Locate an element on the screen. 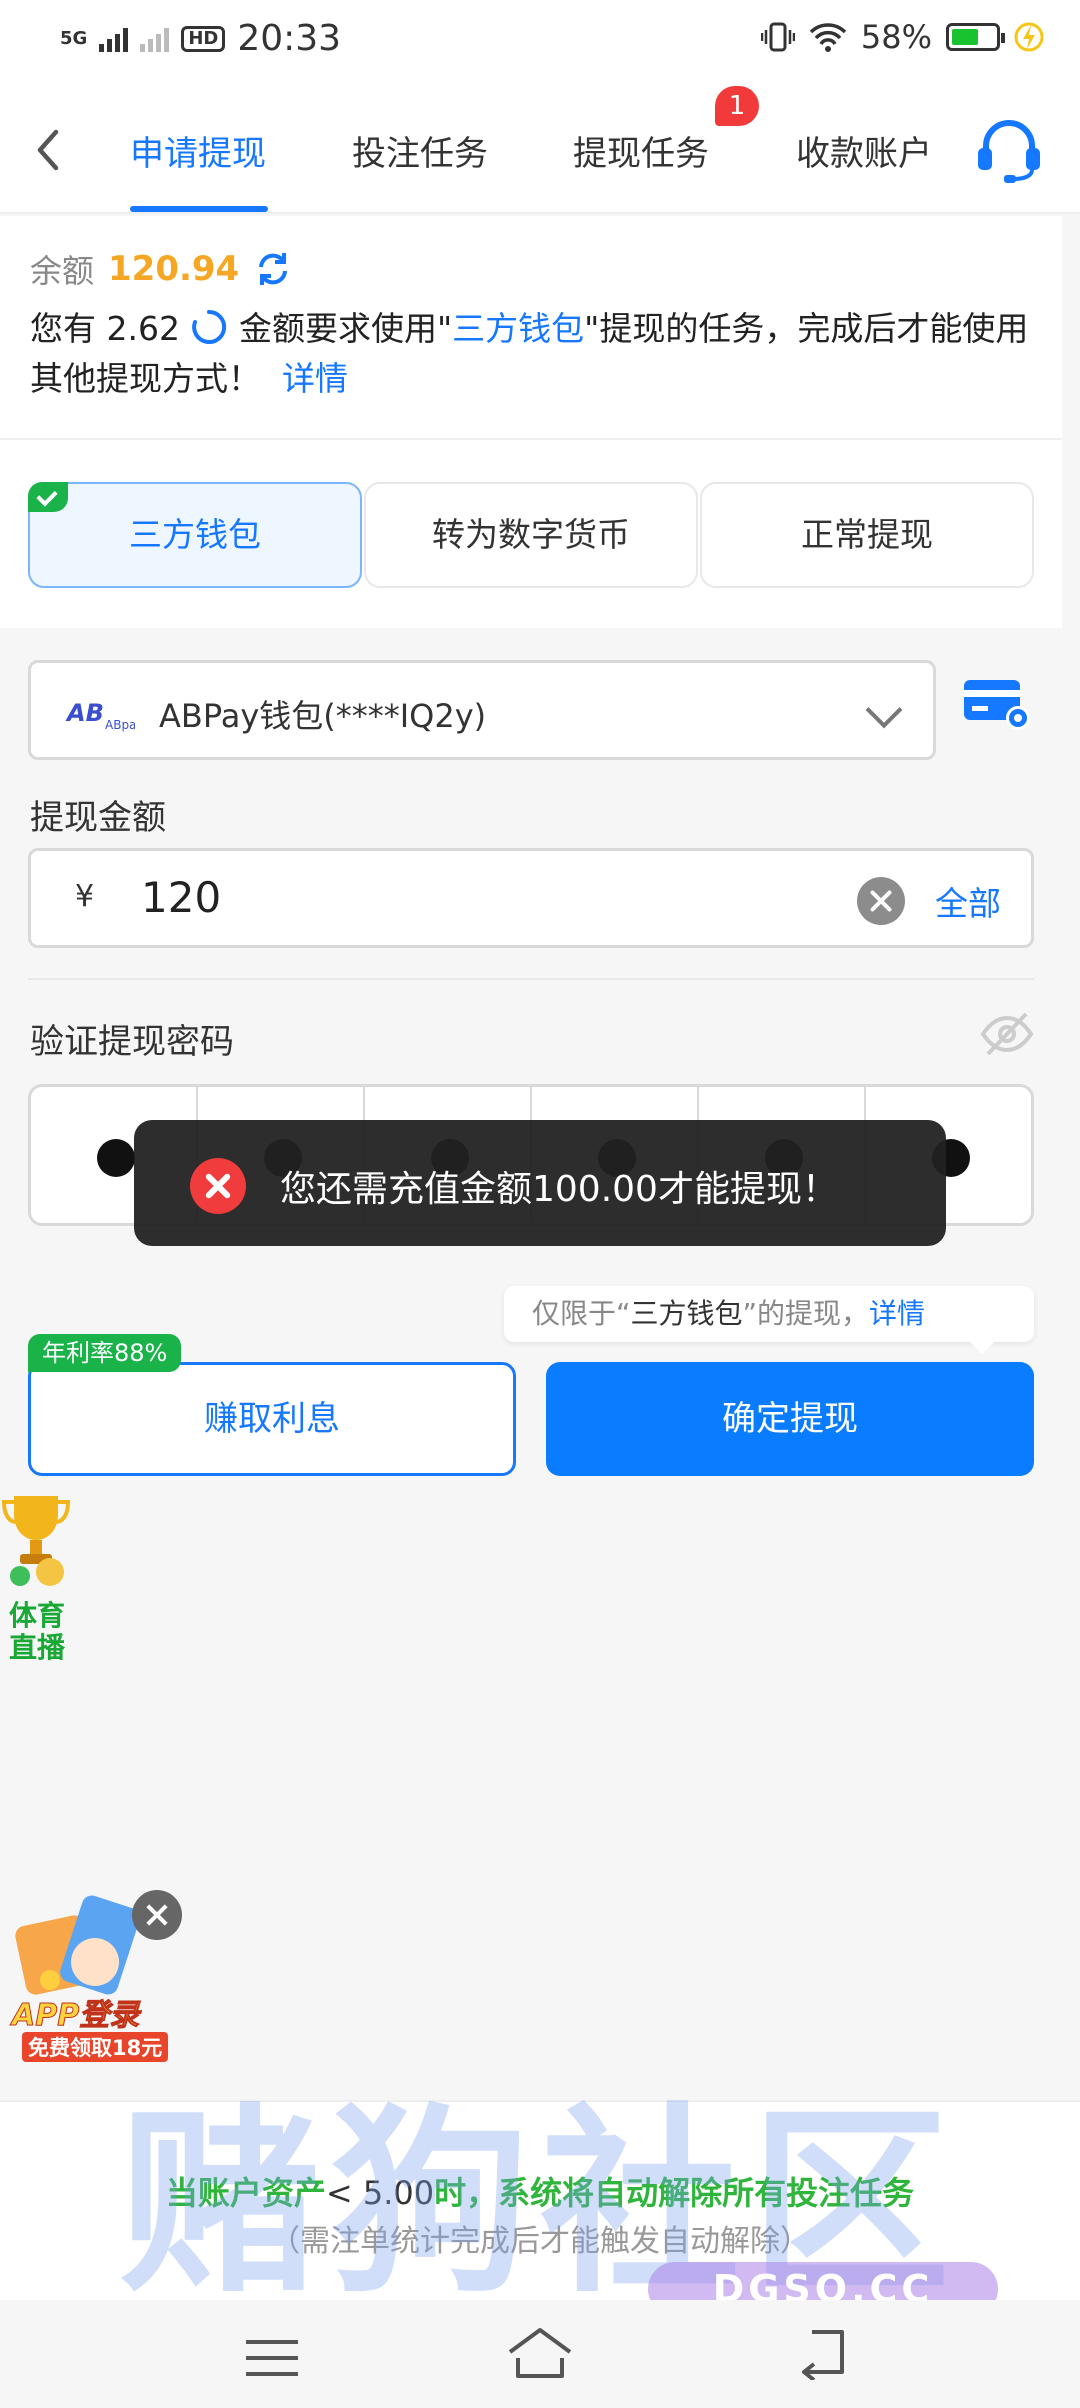 The width and height of the screenshot is (1080, 2408). method-label: 正常提现 is located at coordinates (867, 534).